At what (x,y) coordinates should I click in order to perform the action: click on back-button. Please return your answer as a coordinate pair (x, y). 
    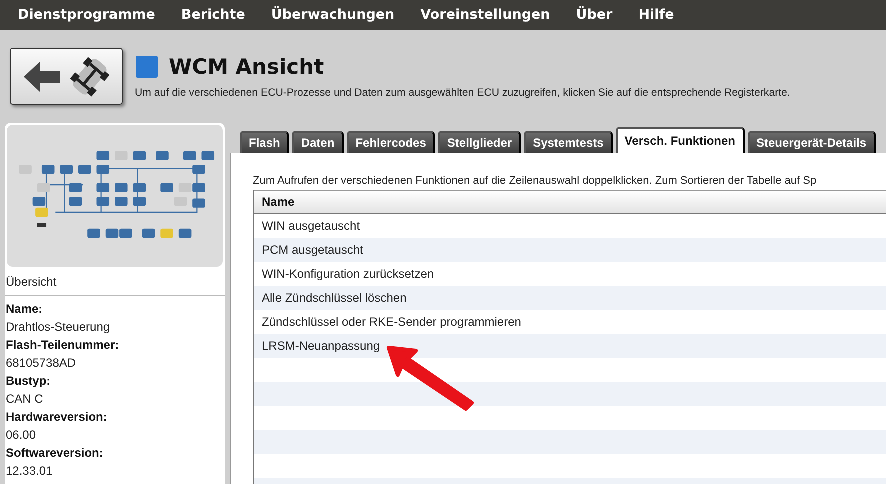
    Looking at the image, I should click on (66, 76).